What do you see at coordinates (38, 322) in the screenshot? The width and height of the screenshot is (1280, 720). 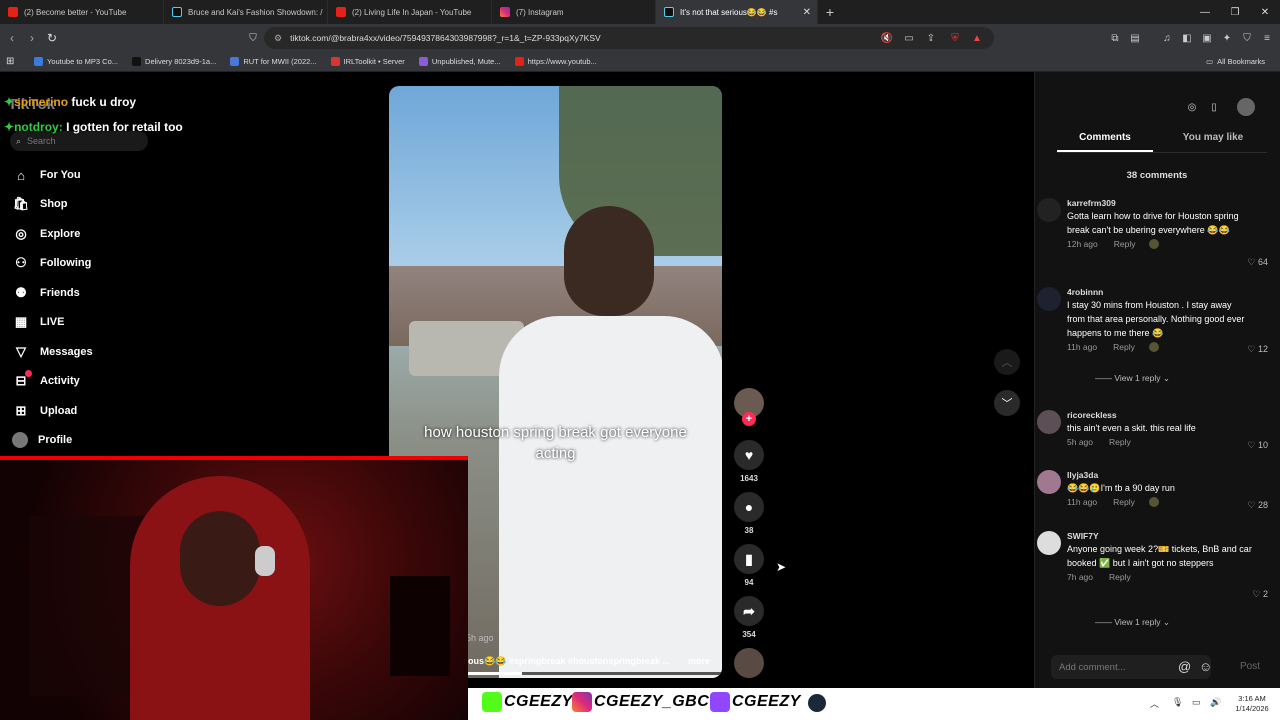 I see `nav-live: ▦ LIVE` at bounding box center [38, 322].